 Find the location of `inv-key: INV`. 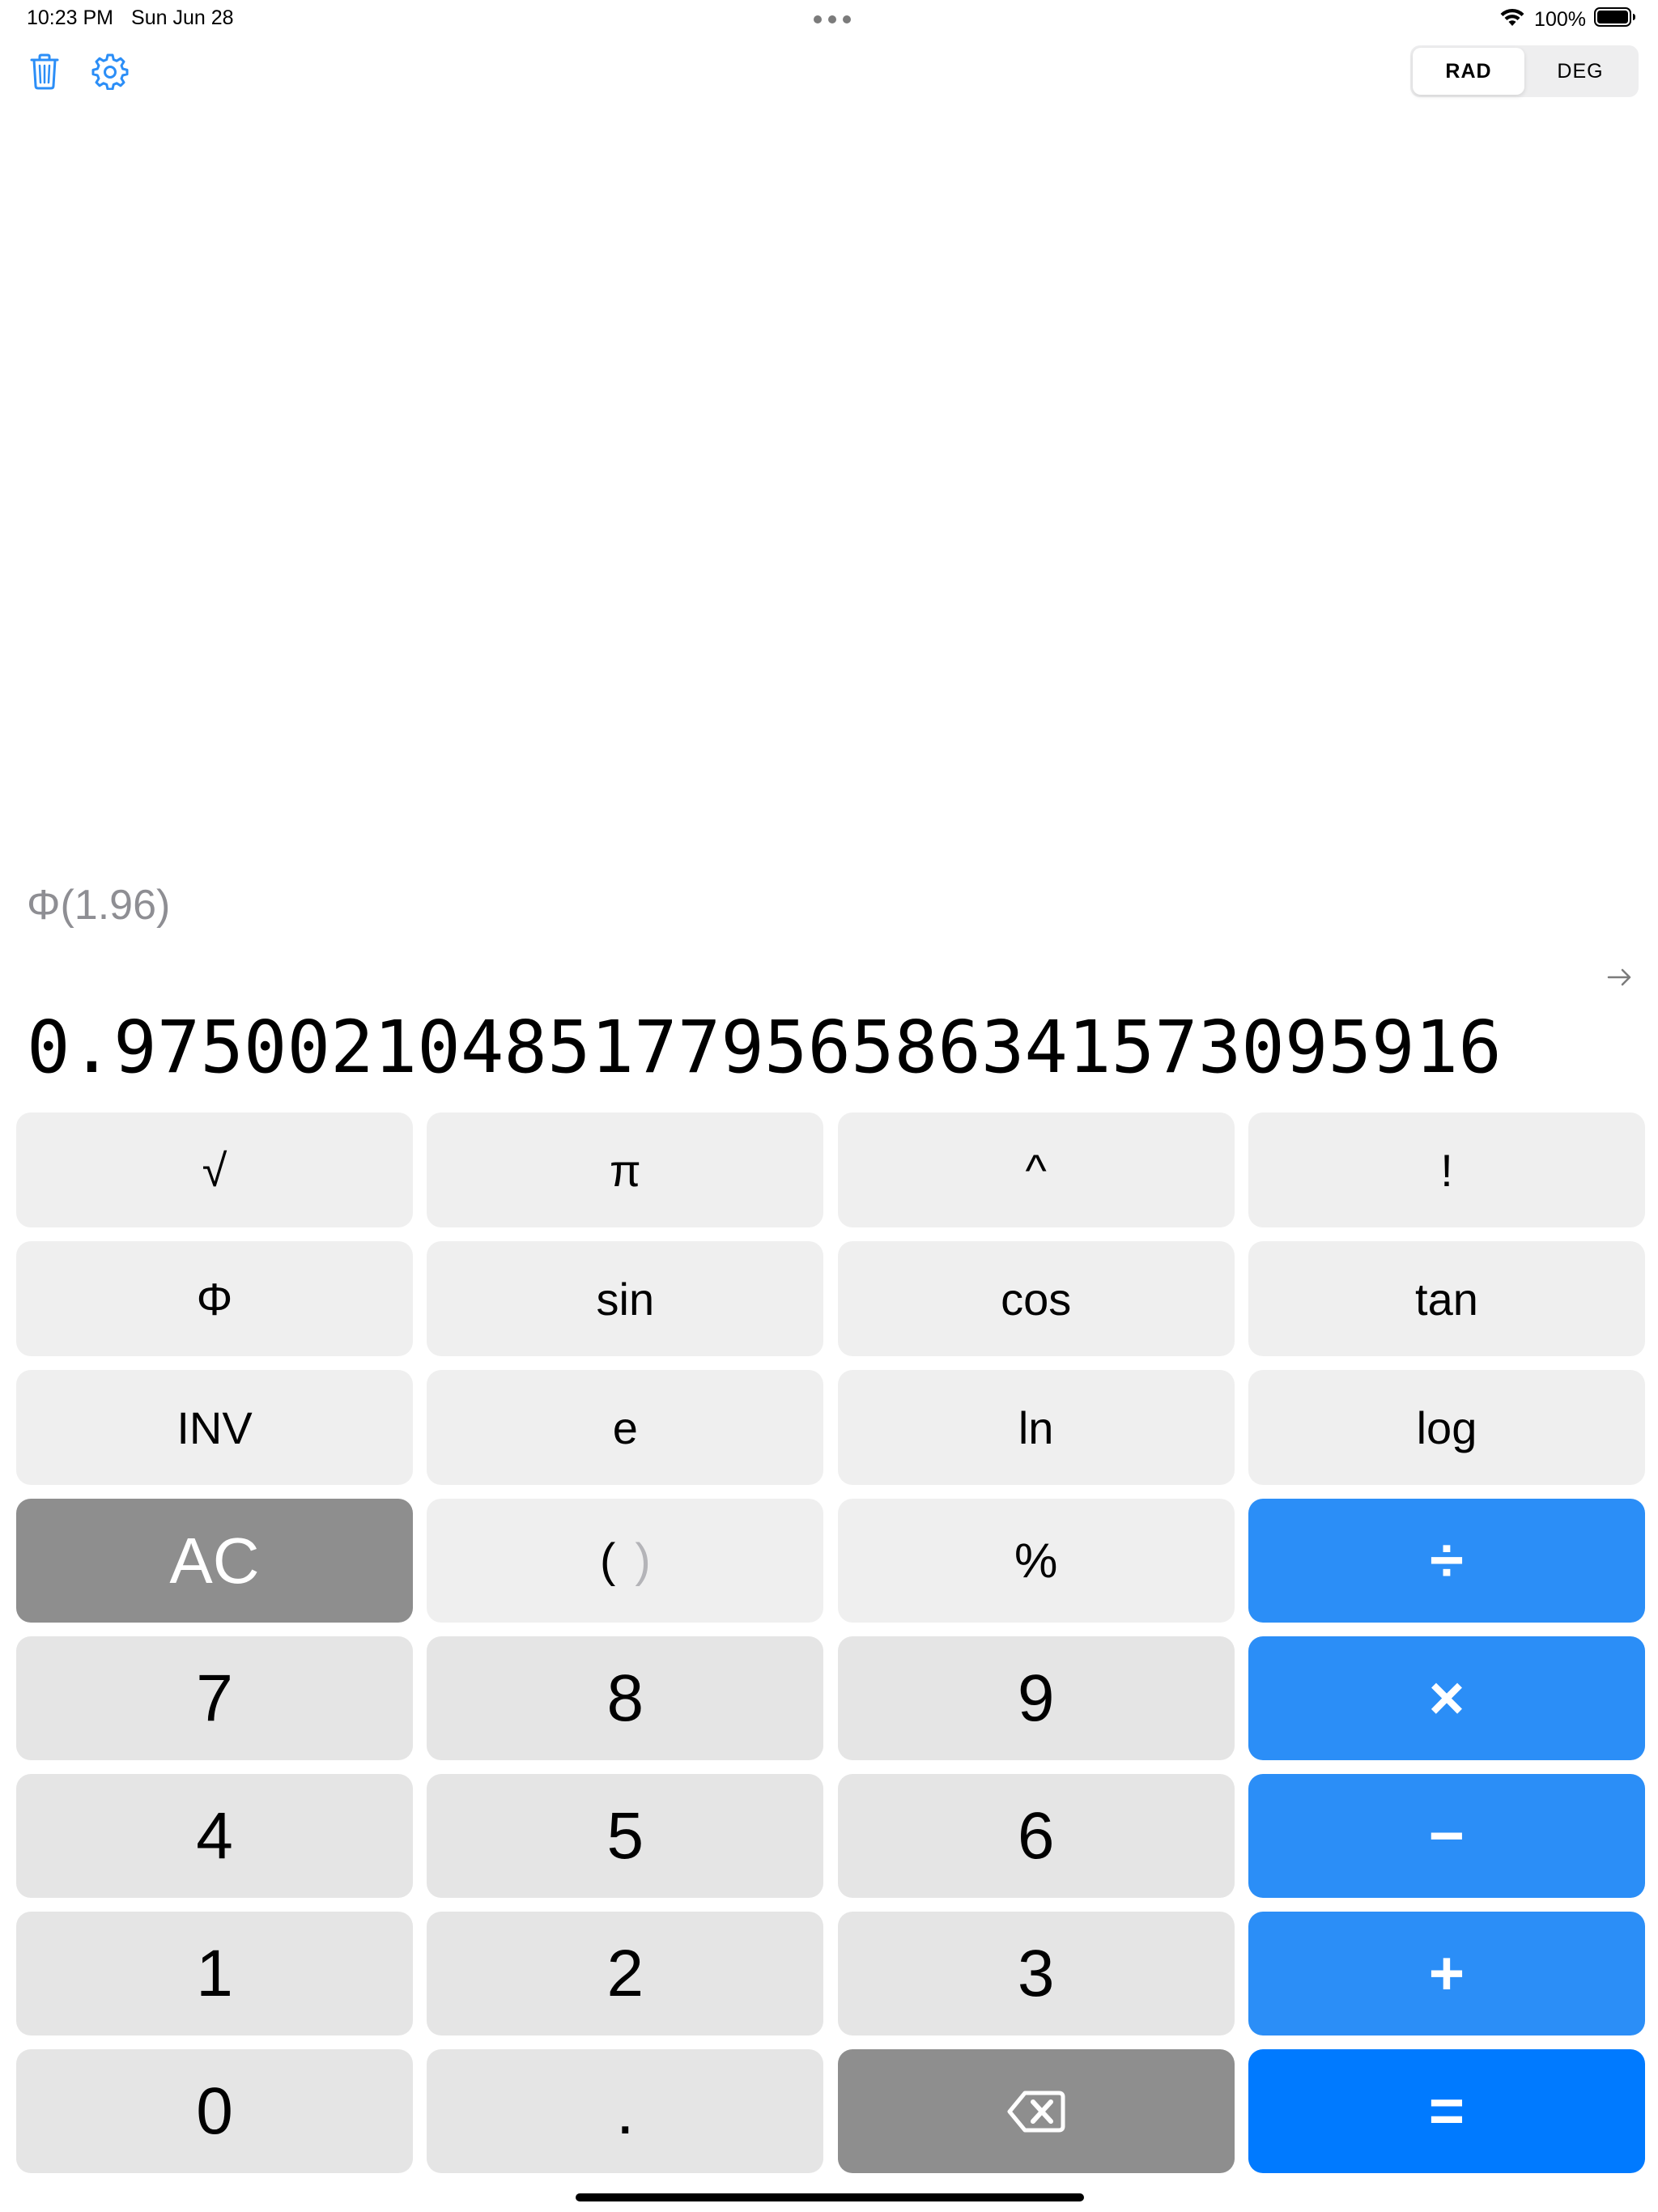

inv-key: INV is located at coordinates (214, 1428).